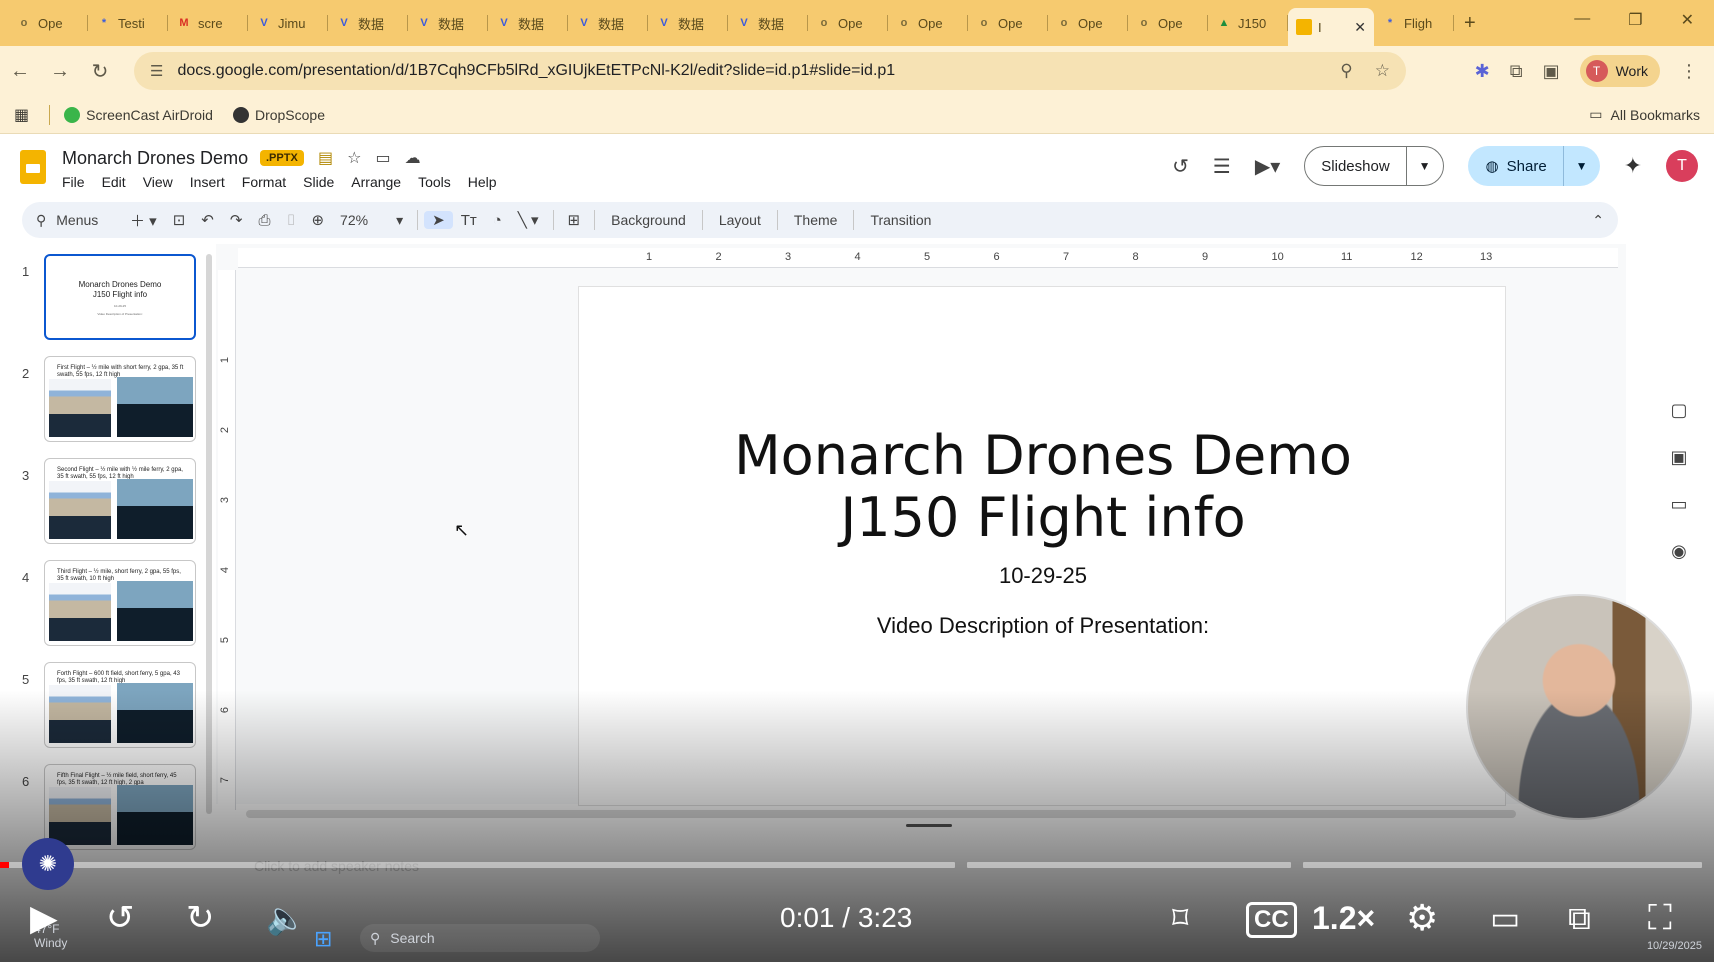 Image resolution: width=1714 pixels, height=962 pixels. Describe the element at coordinates (438, 220) in the screenshot. I see `select-cursor-icon: ➤` at that location.